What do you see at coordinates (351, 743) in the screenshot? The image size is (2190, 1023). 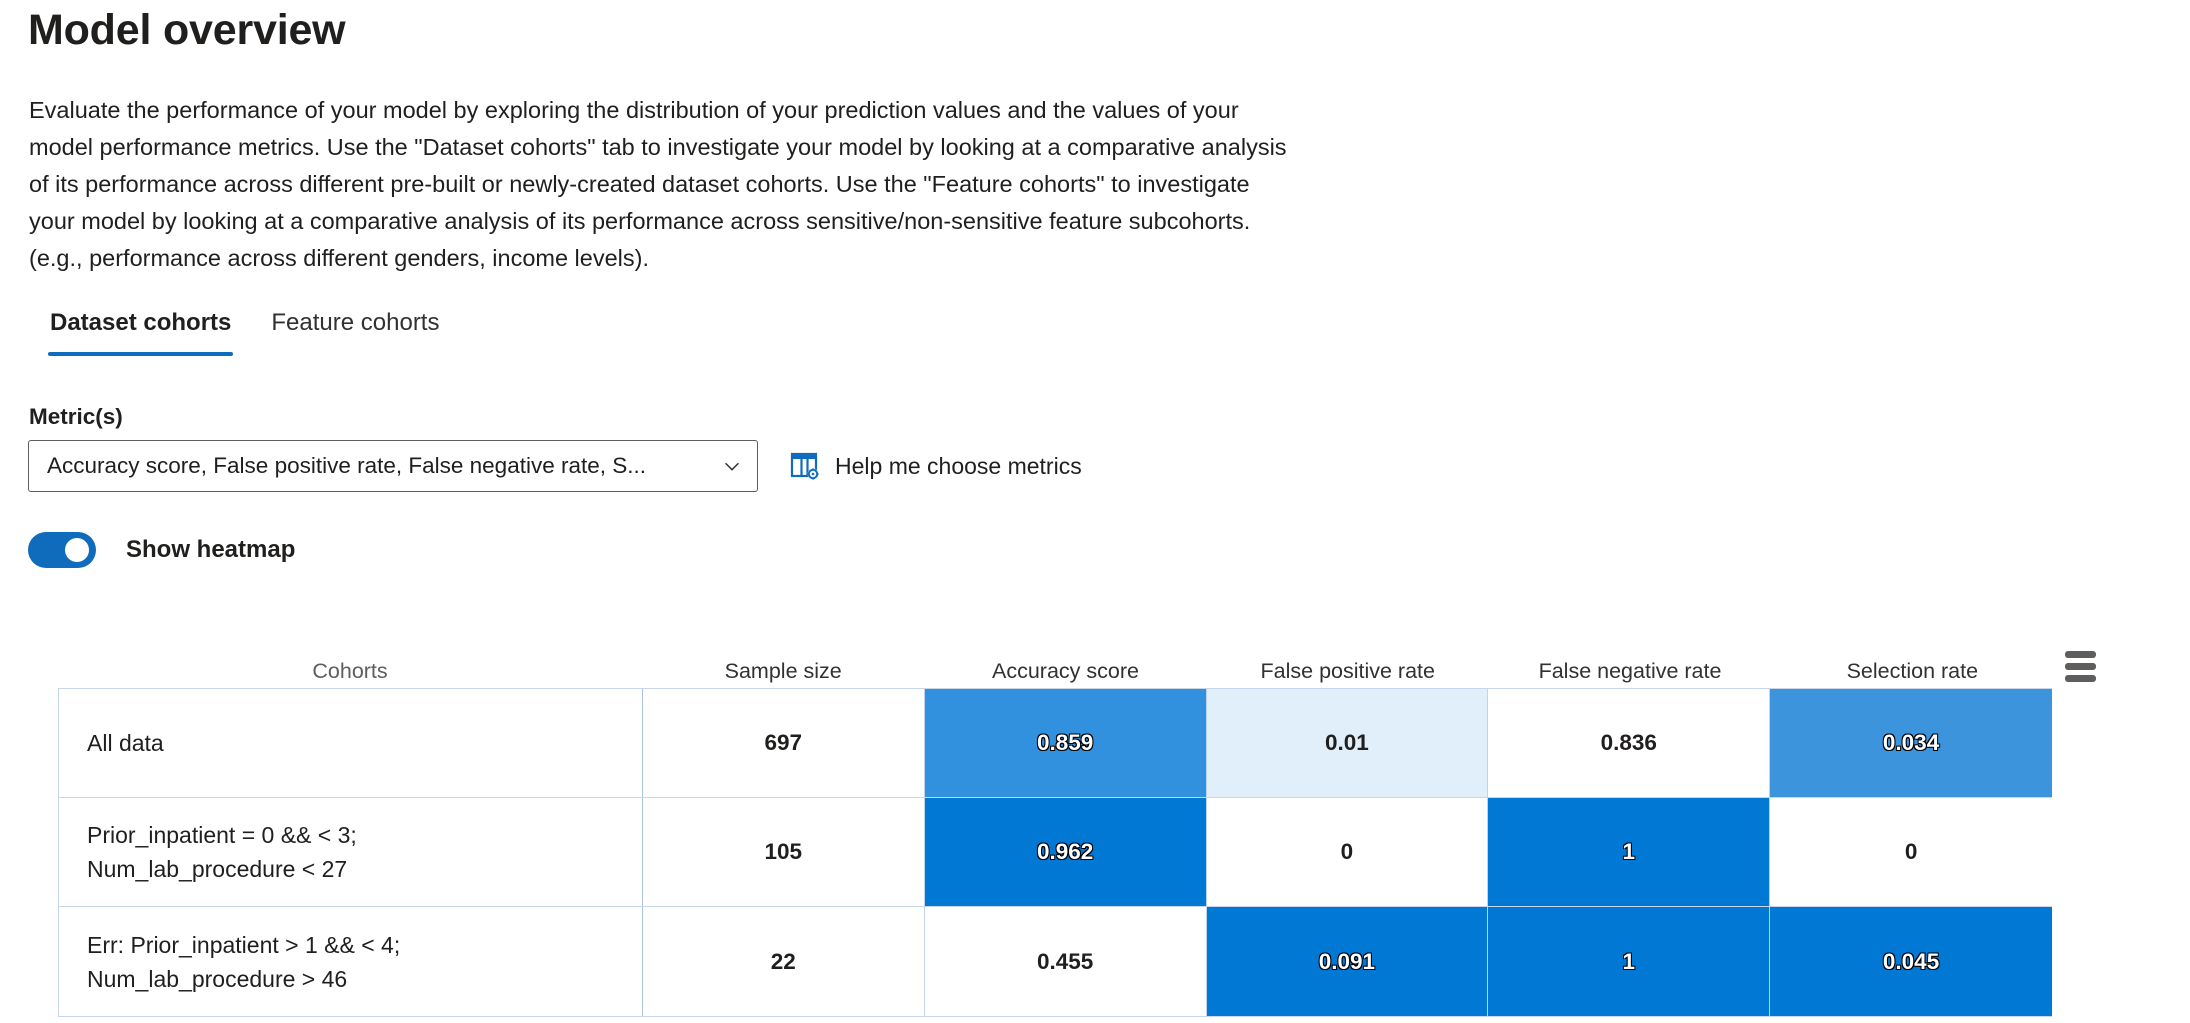 I see `cell-cohort-name: All data` at bounding box center [351, 743].